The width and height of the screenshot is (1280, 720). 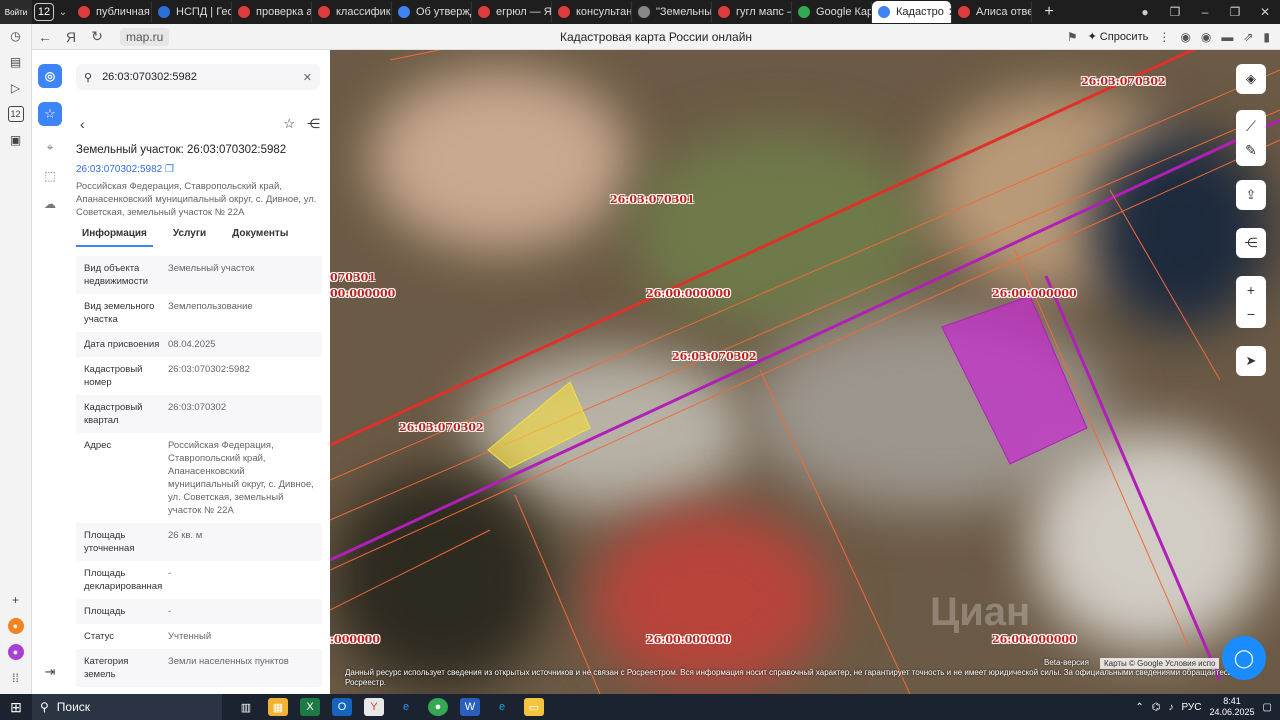 I want to click on reload-button: ↻, so click(x=97, y=36).